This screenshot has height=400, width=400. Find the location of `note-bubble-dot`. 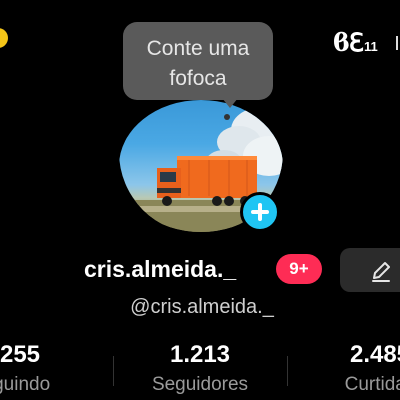

note-bubble-dot is located at coordinates (227, 117).